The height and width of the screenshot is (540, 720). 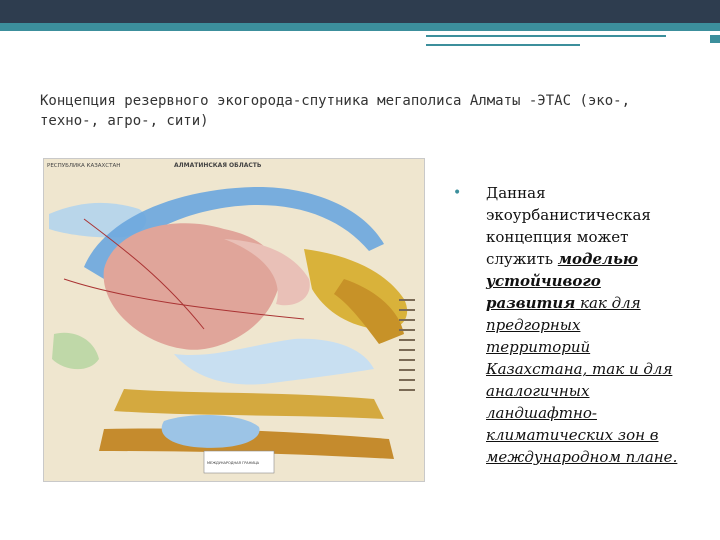 What do you see at coordinates (218, 165) in the screenshot?
I see `map-center-title: АЛМАТИНСКАЯ ОБЛАСТЬ` at bounding box center [218, 165].